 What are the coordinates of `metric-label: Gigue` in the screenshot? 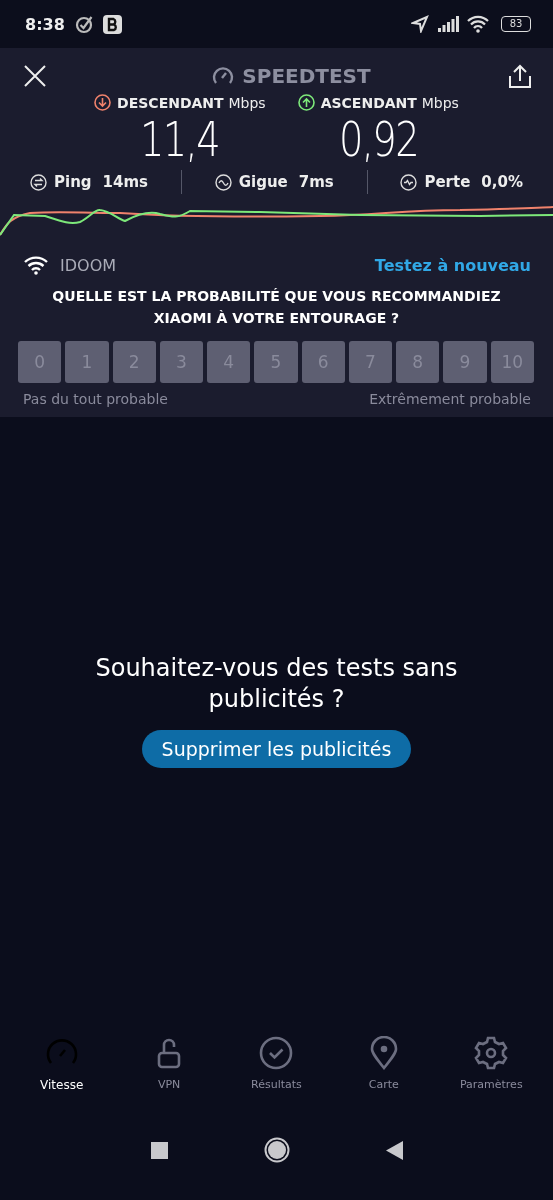 It's located at (263, 182).